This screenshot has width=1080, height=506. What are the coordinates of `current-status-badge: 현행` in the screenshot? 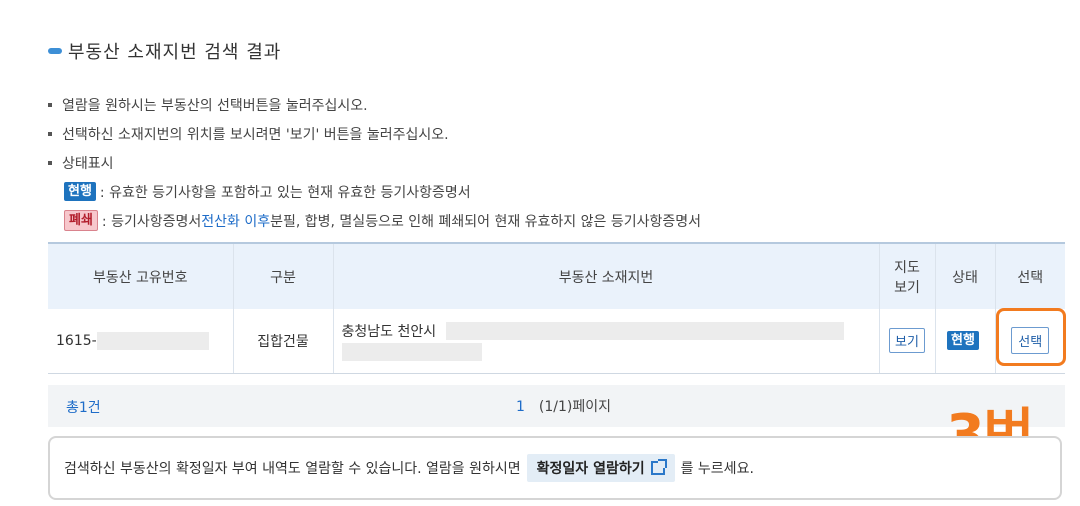 It's located at (80, 191).